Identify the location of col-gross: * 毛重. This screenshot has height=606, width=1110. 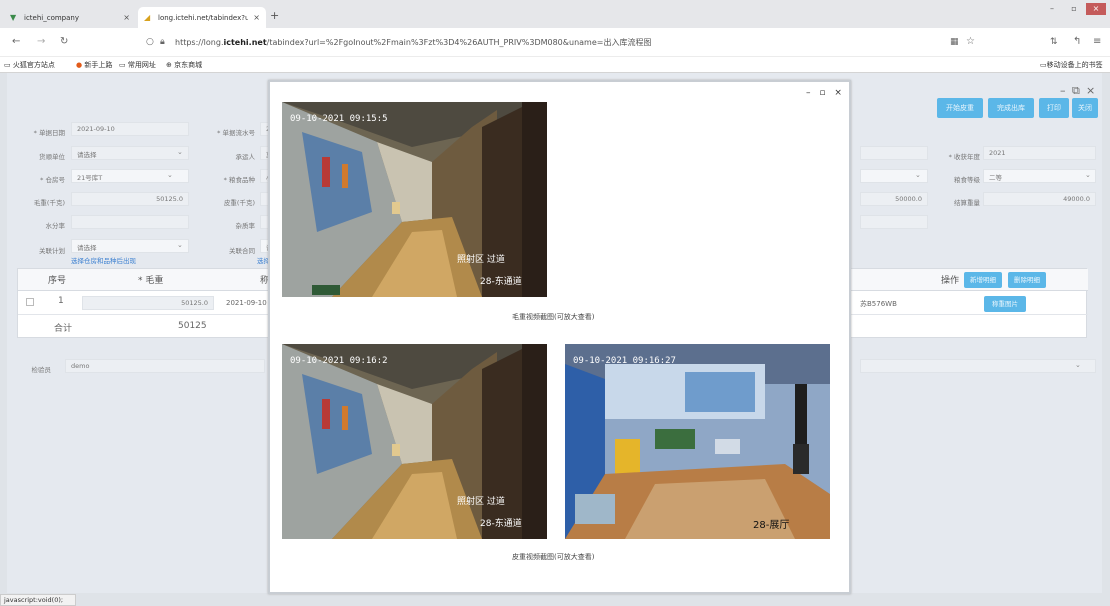
(151, 281).